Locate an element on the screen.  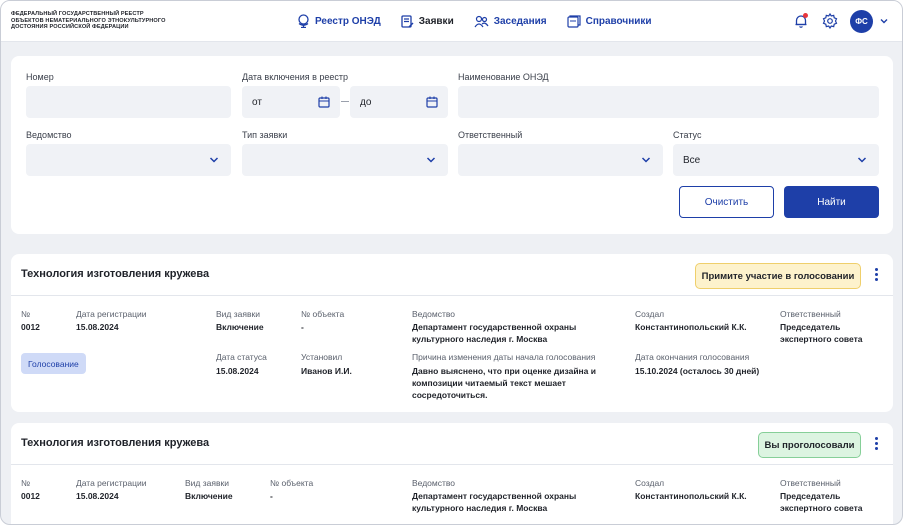
responsible-select is located at coordinates (560, 160).